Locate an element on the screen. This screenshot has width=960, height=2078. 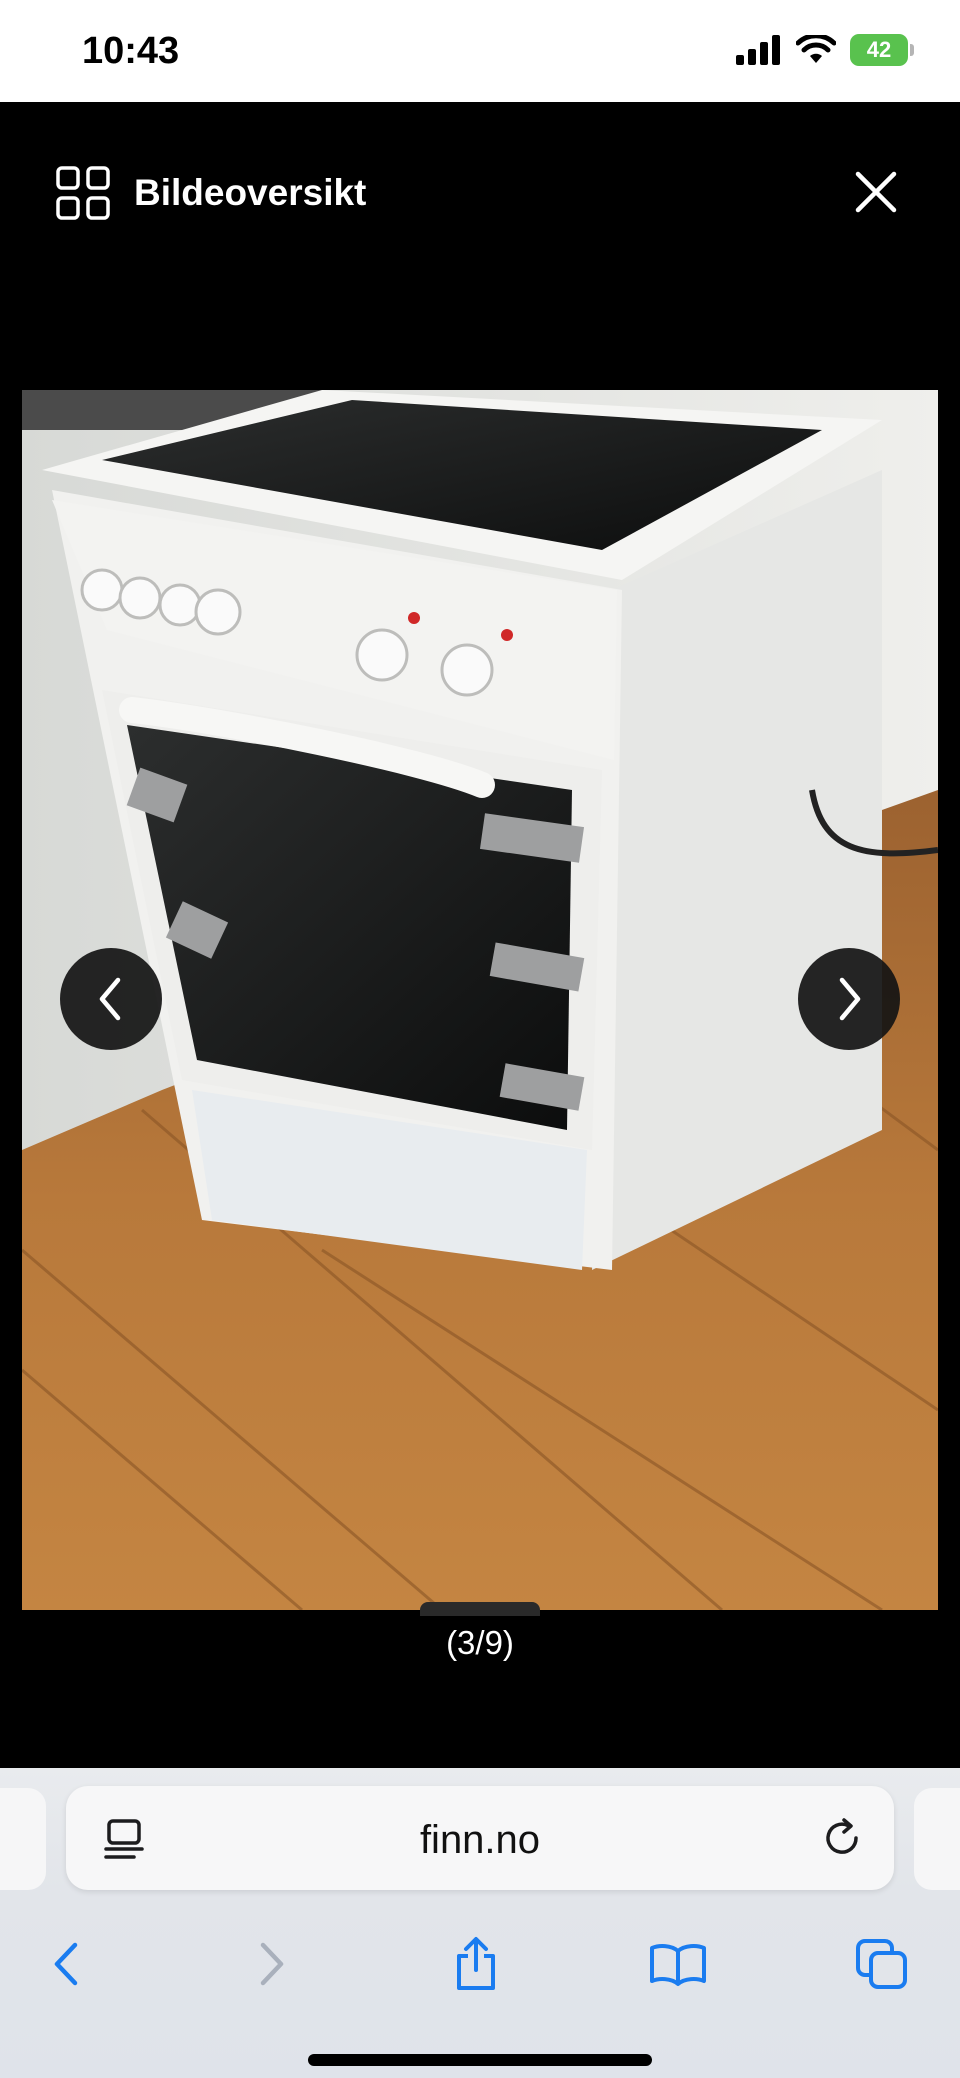
back-icon is located at coordinates (66, 1964).